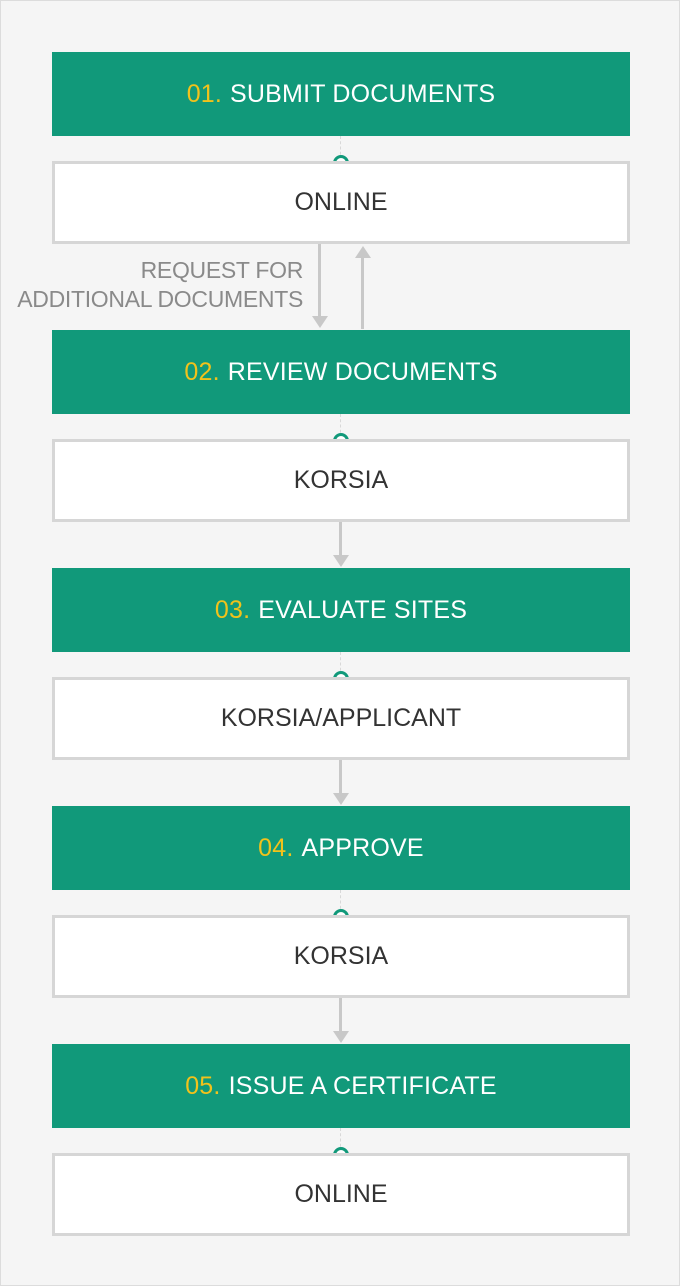 The image size is (680, 1286). What do you see at coordinates (222, 270) in the screenshot?
I see `loop-label-line-1: REQUEST FOR` at bounding box center [222, 270].